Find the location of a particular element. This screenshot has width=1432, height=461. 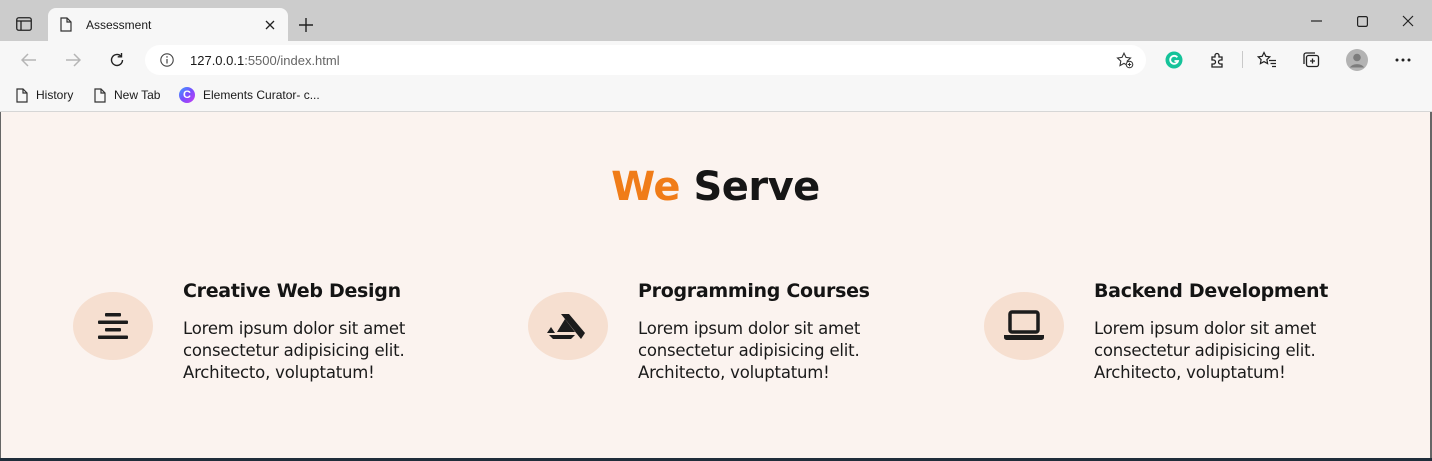

browser-toolbar: 127.0.0.1:5500/index.html is located at coordinates (716, 60).